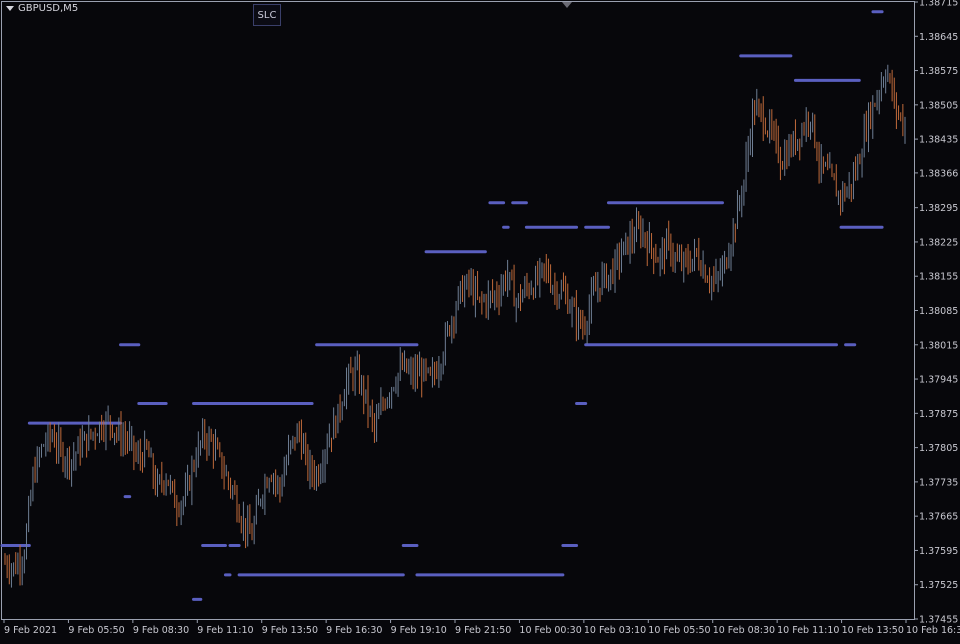  Describe the element at coordinates (938, 414) in the screenshot. I see `price-tick-label: 1.37875` at that location.